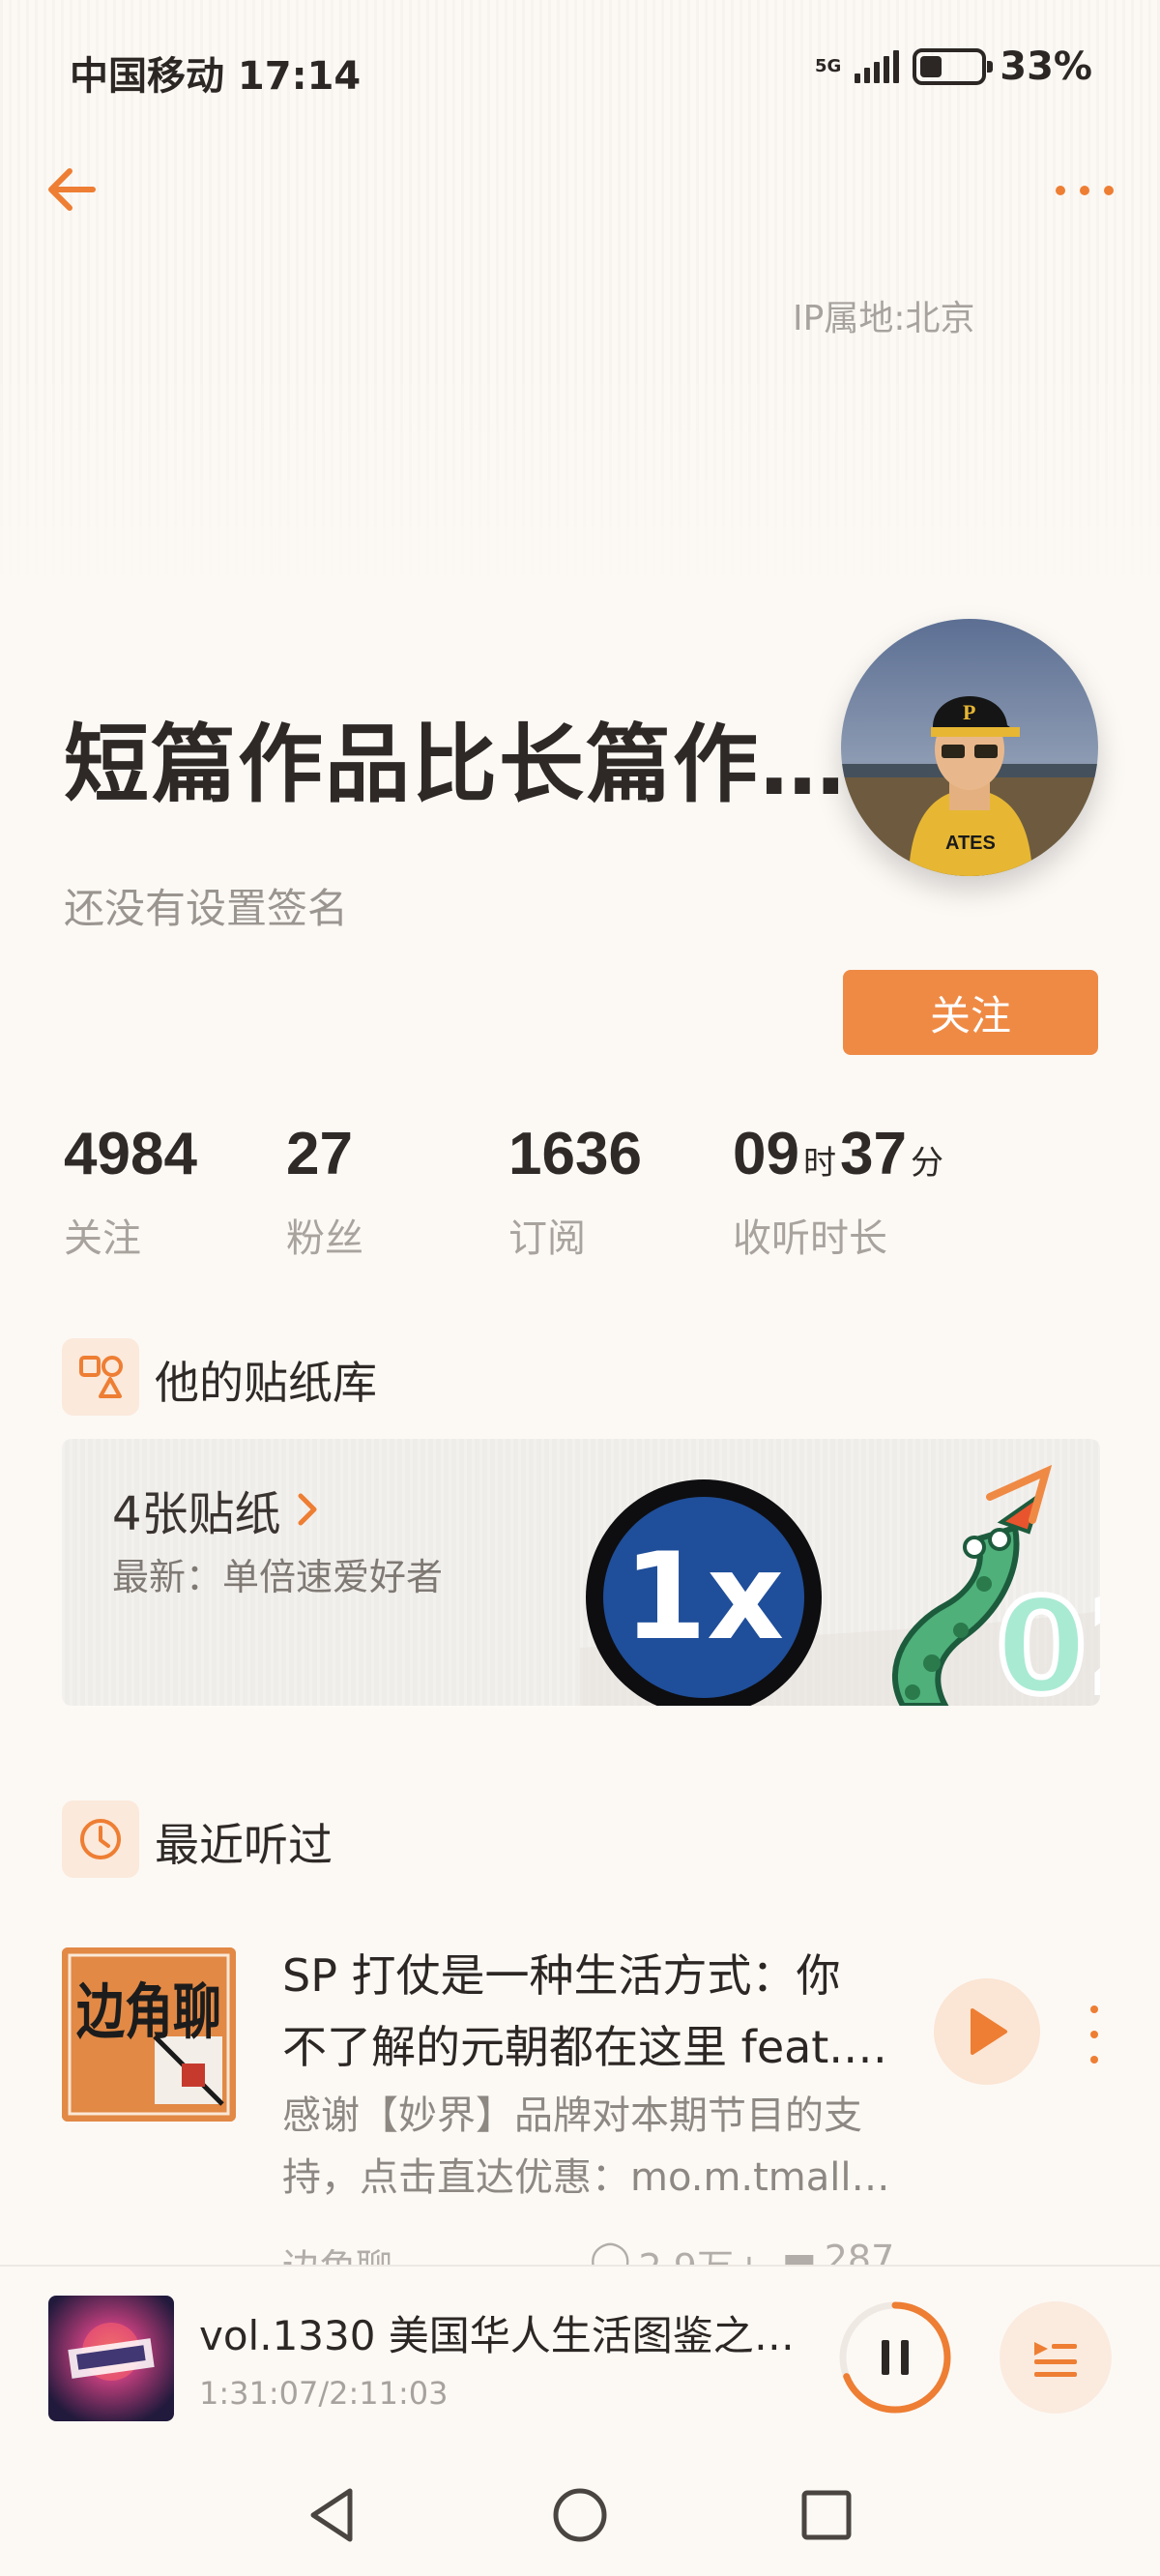  I want to click on more-dots-icon, so click(1060, 190).